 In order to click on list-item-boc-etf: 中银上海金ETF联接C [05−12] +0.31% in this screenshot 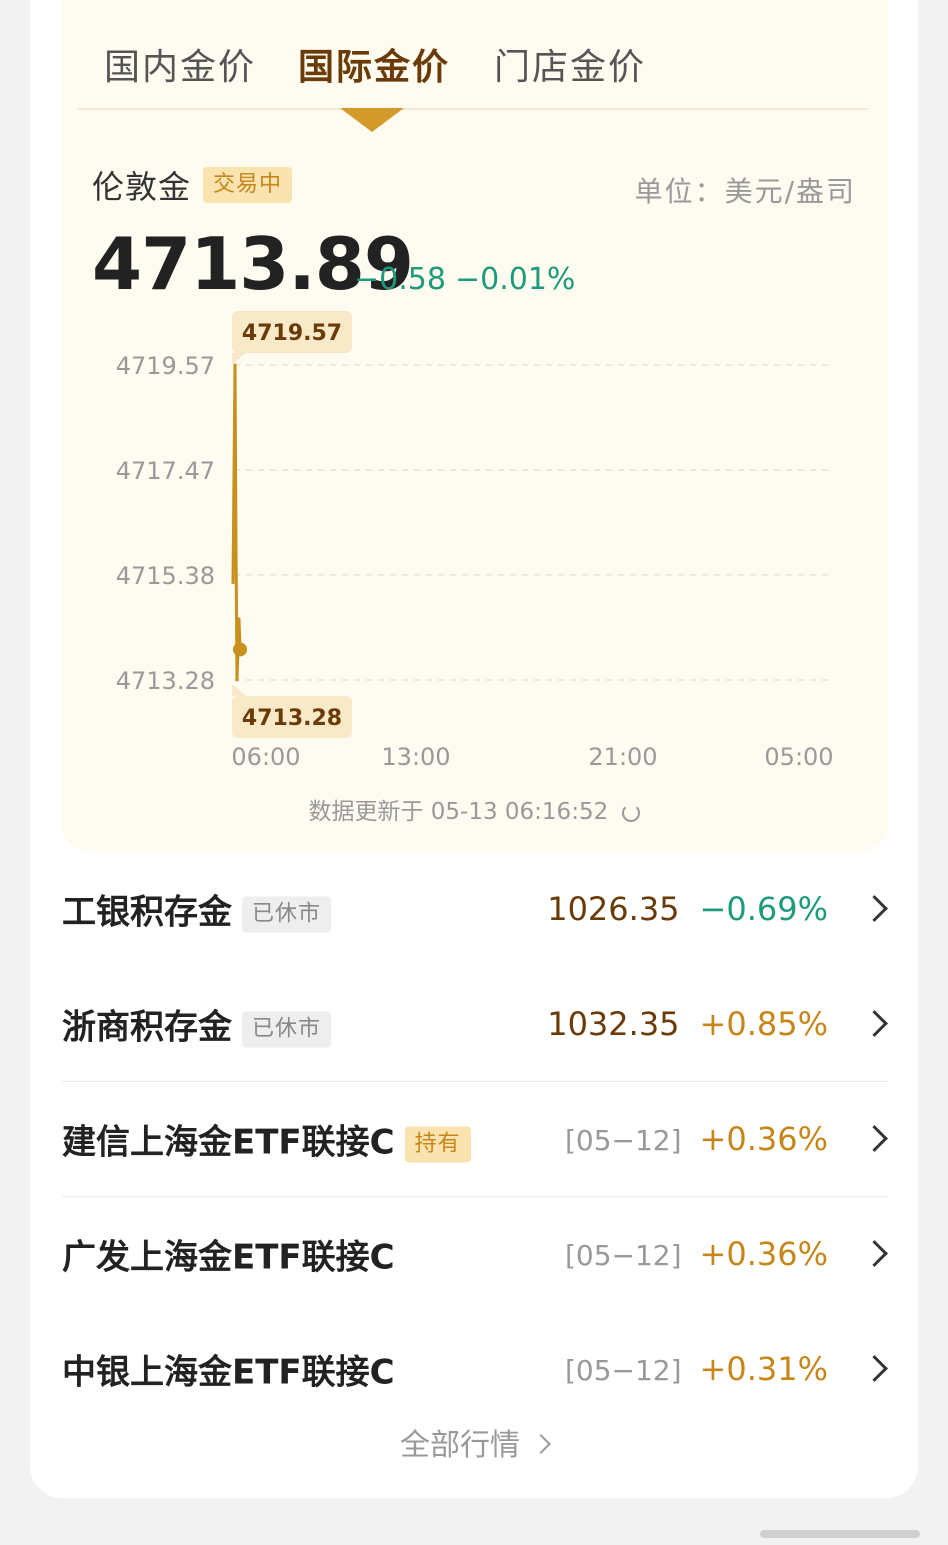, I will do `click(475, 1369)`.